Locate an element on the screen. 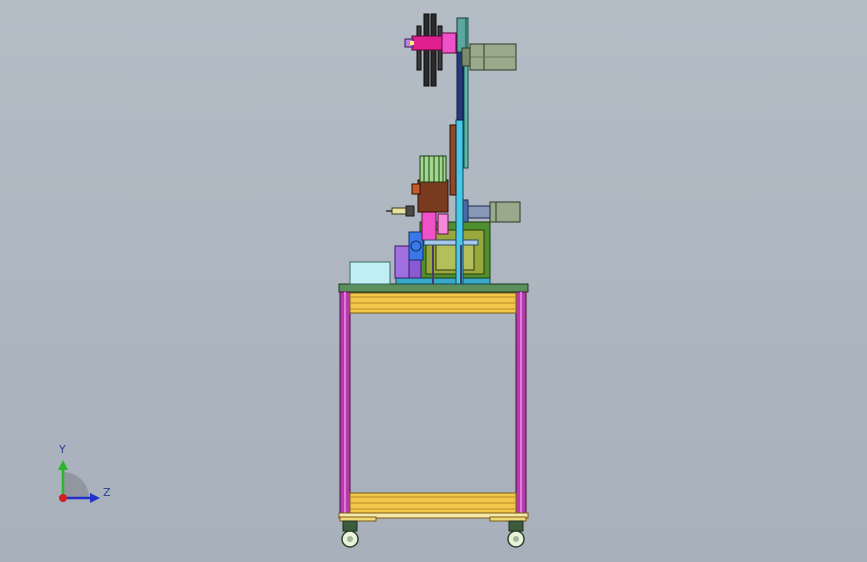 This screenshot has width=867, height=562. lower-crossbar is located at coordinates (433, 503).